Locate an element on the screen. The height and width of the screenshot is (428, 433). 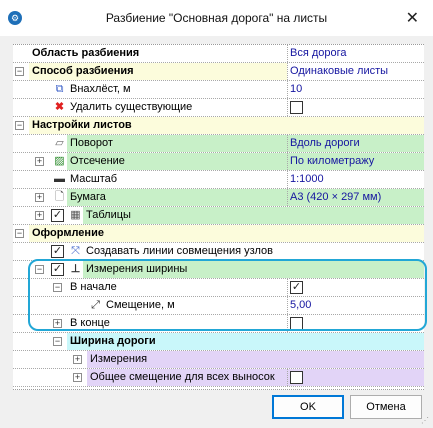
grid-row-measurements: + Измерения is located at coordinates (218, 360).